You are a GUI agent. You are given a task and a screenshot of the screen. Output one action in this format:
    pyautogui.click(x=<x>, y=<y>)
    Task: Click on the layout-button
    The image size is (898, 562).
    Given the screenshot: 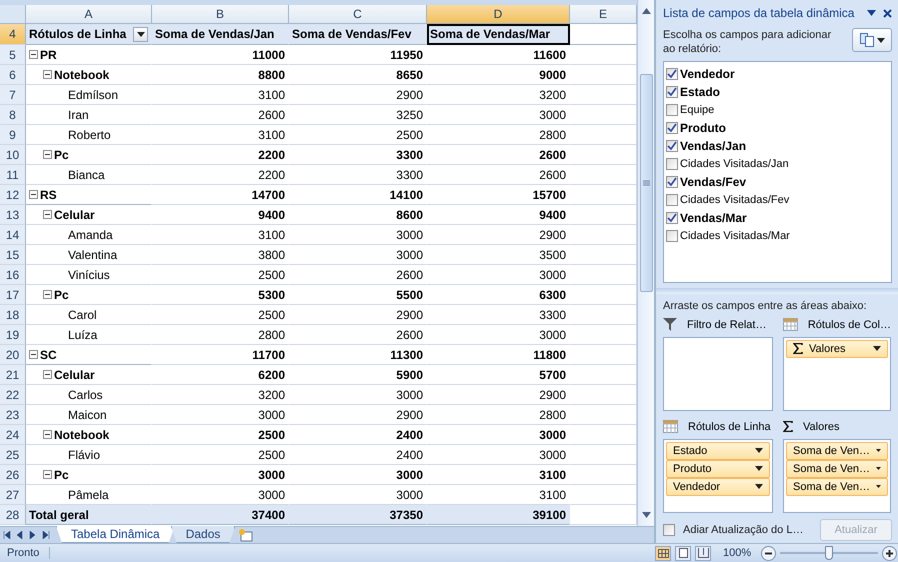 What is the action you would take?
    pyautogui.click(x=872, y=40)
    